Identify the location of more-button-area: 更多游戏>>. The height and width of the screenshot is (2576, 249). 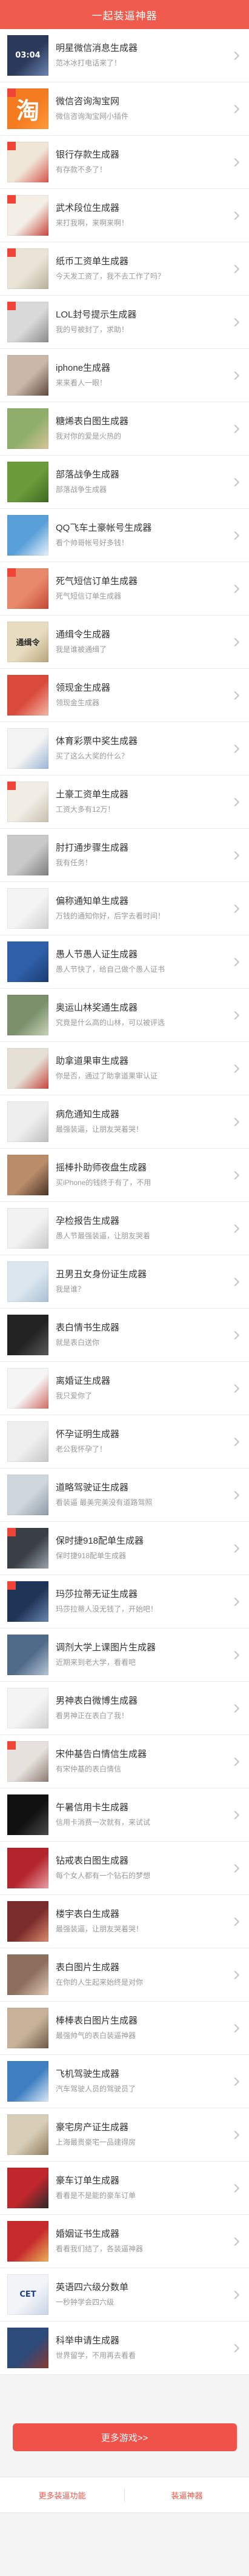
(125, 2413).